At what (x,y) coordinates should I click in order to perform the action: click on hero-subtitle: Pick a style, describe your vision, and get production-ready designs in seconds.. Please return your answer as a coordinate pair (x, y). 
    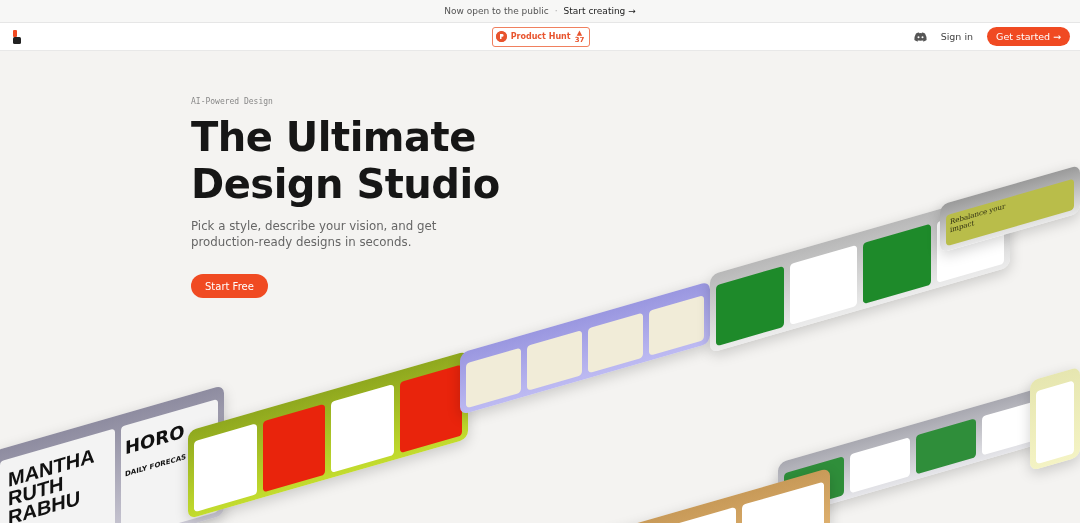
    Looking at the image, I should click on (314, 234).